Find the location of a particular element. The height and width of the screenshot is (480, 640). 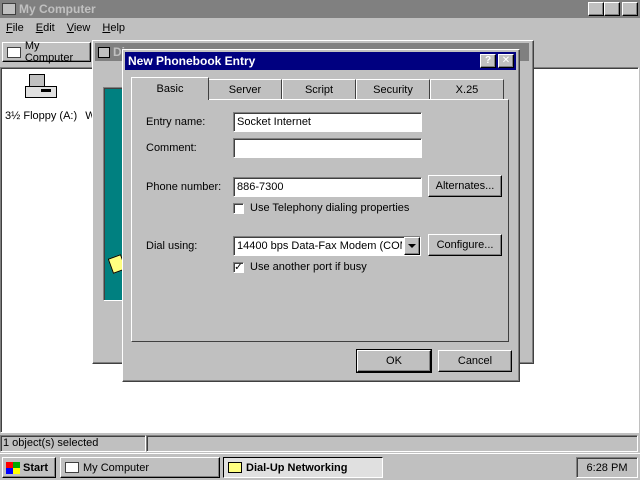

taskbar-item-my-computer: My Computer is located at coordinates (140, 467).